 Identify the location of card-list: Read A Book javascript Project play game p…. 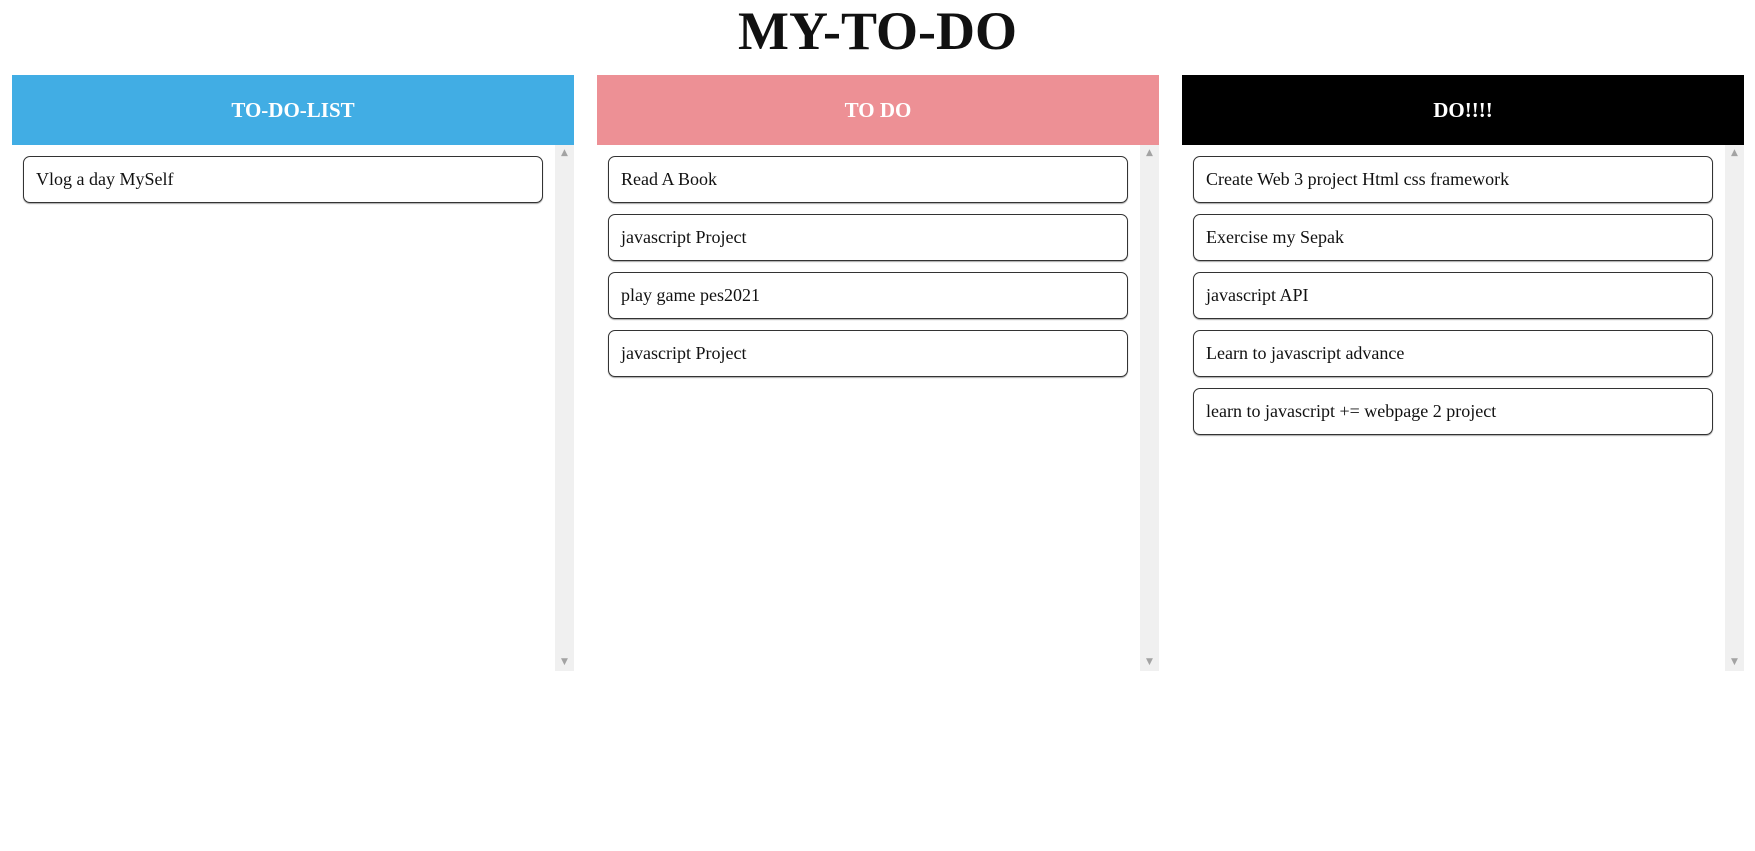
(868, 272).